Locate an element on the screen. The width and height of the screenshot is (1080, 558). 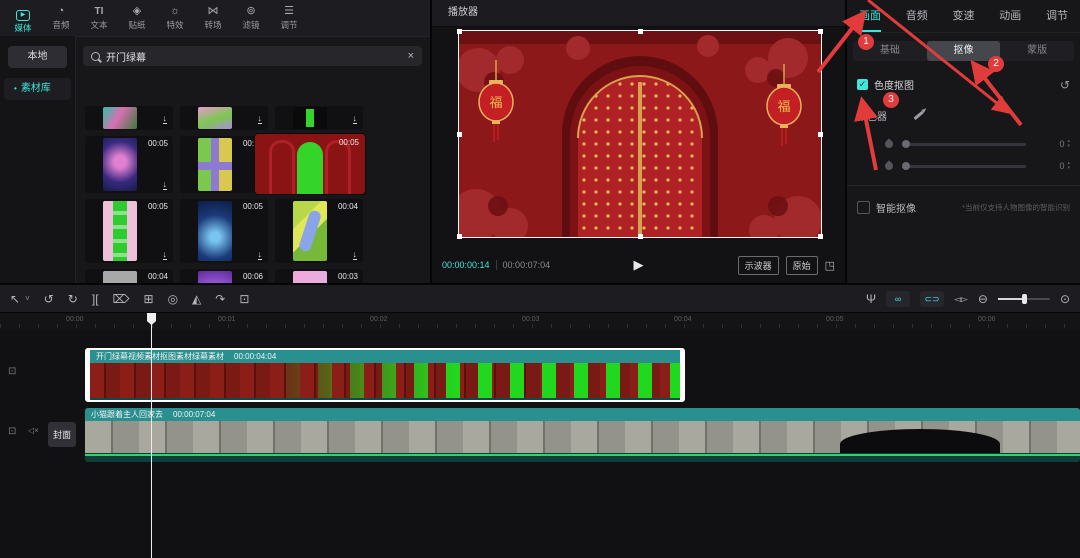
eyedropper-icon is located at coordinates (918, 115).